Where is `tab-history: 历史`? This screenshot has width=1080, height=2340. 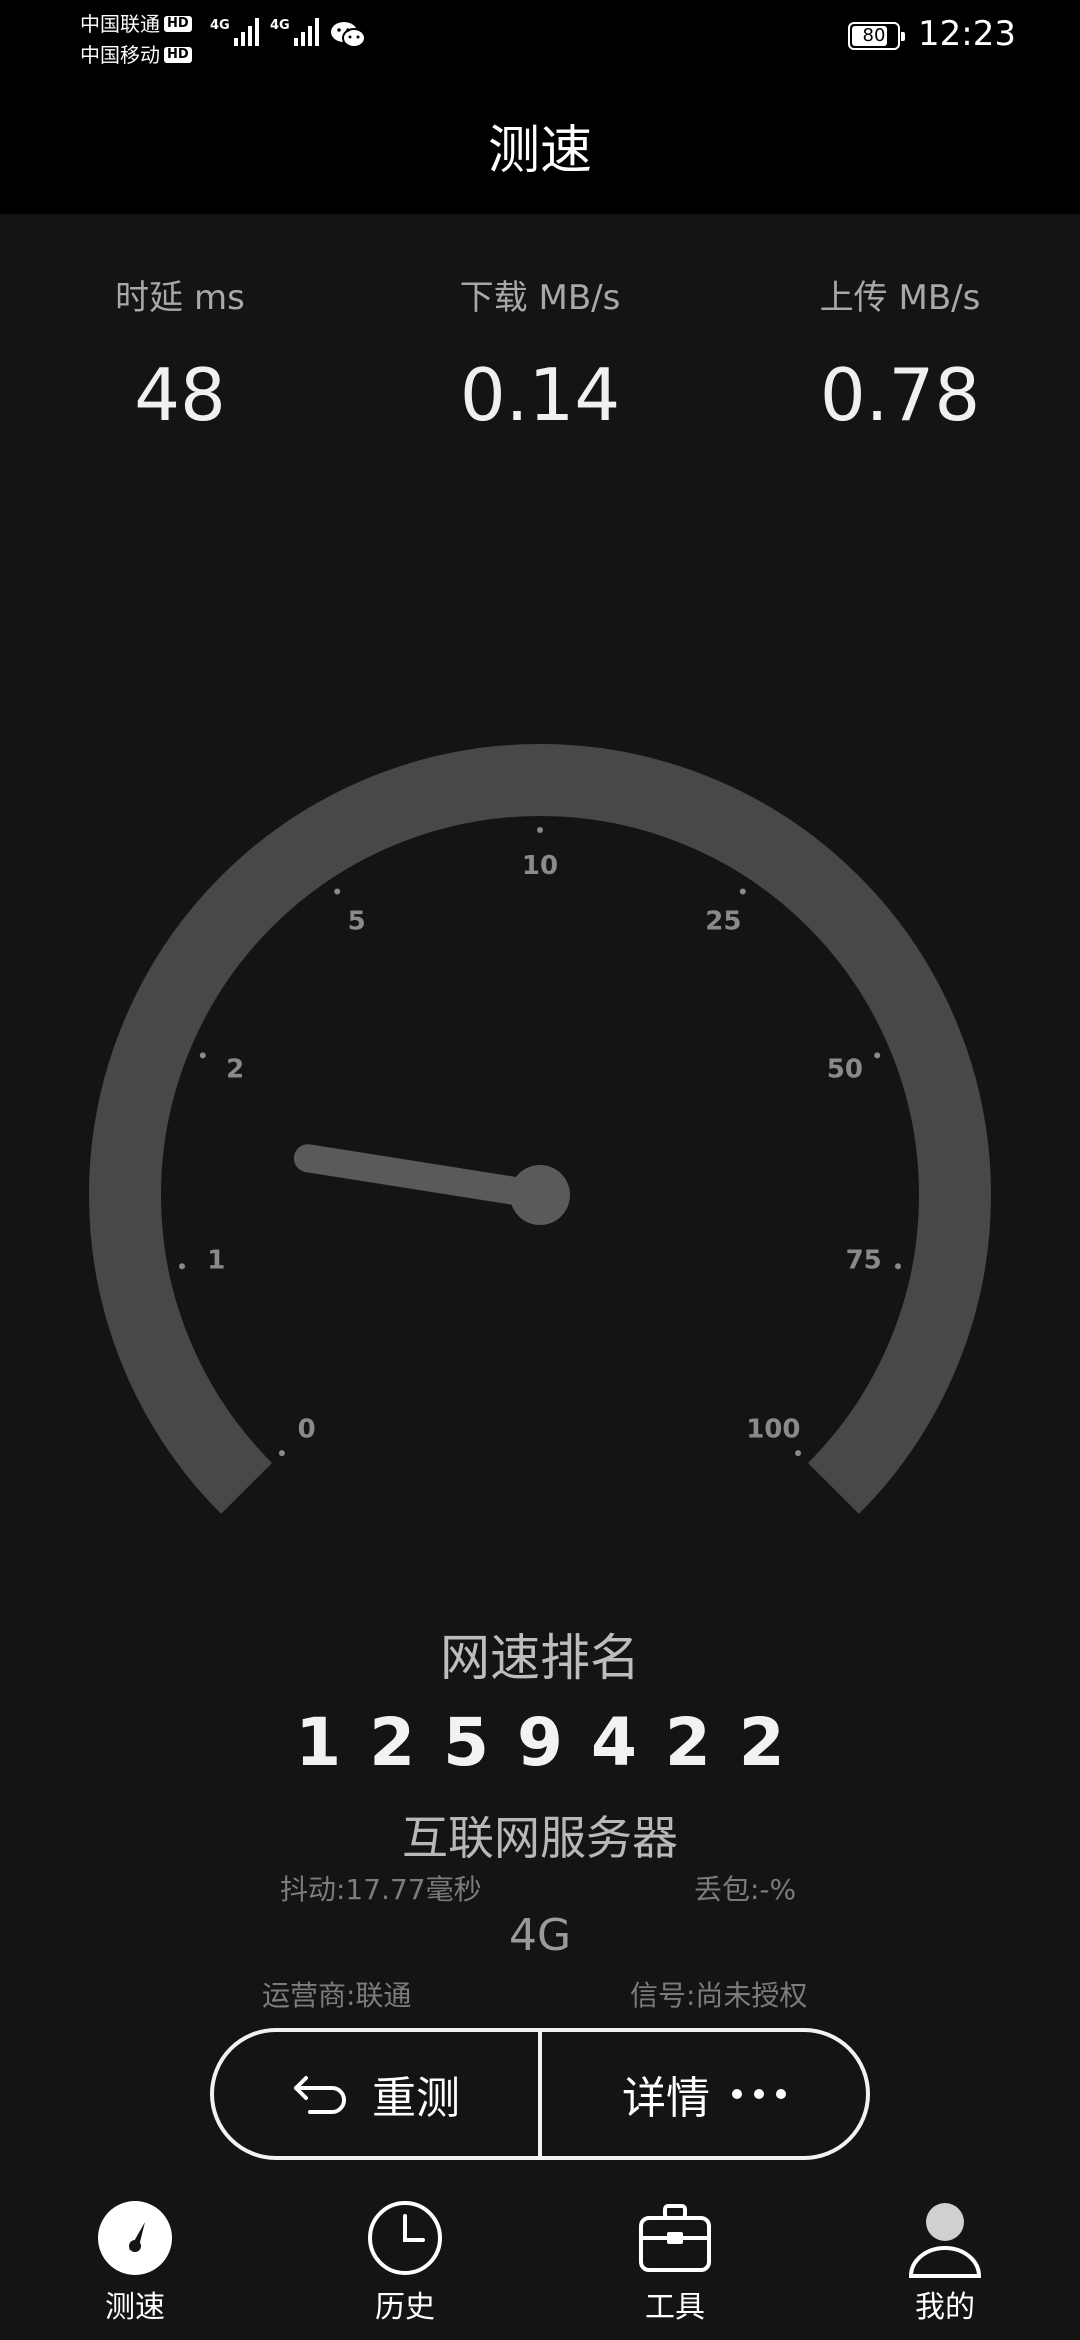 tab-history: 历史 is located at coordinates (405, 2265).